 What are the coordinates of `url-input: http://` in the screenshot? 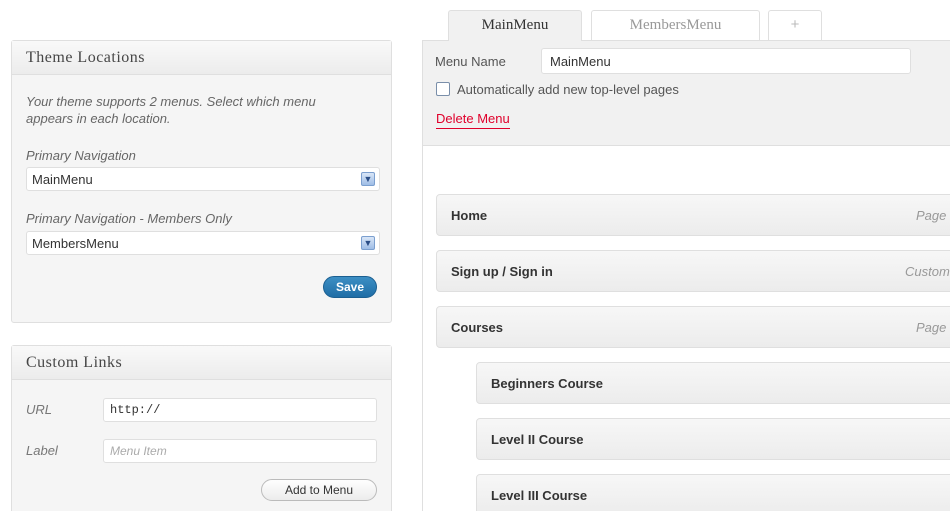 It's located at (240, 410).